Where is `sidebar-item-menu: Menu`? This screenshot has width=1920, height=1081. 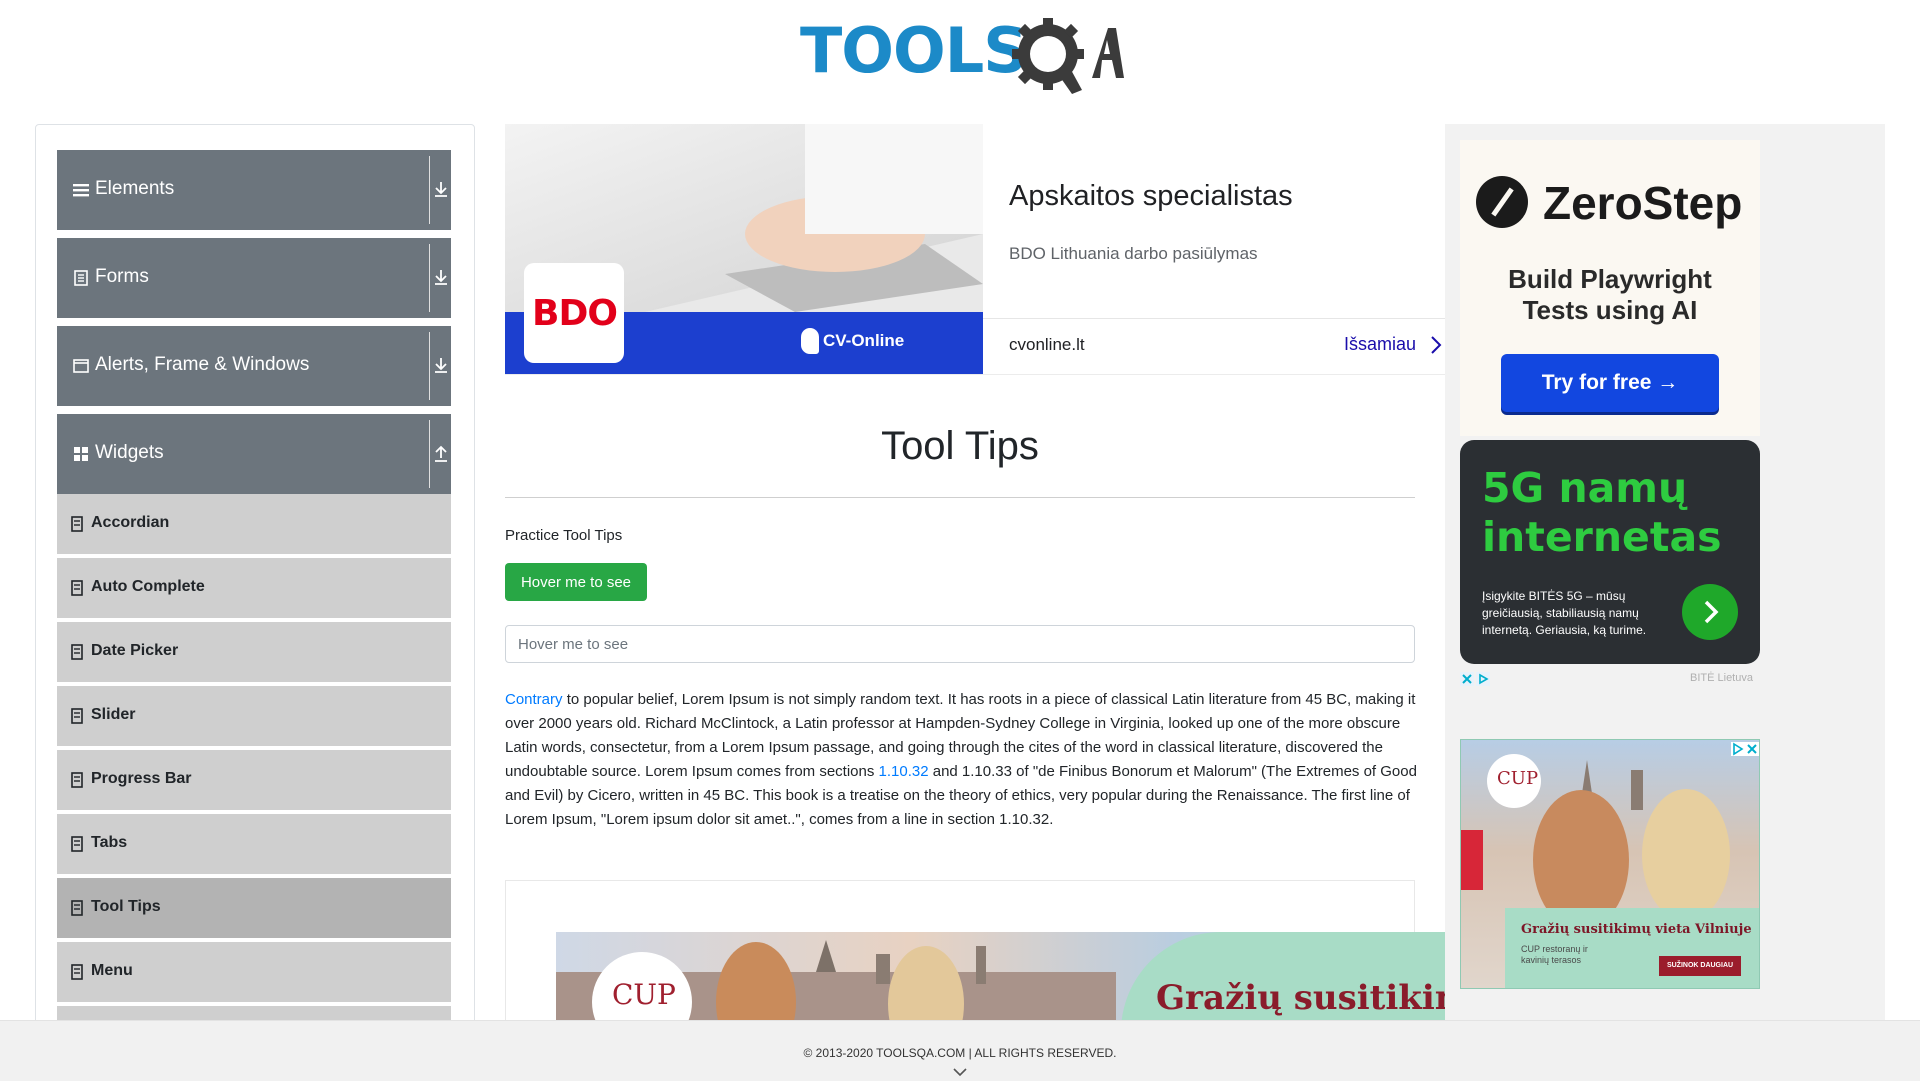
sidebar-item-menu: Menu is located at coordinates (254, 973).